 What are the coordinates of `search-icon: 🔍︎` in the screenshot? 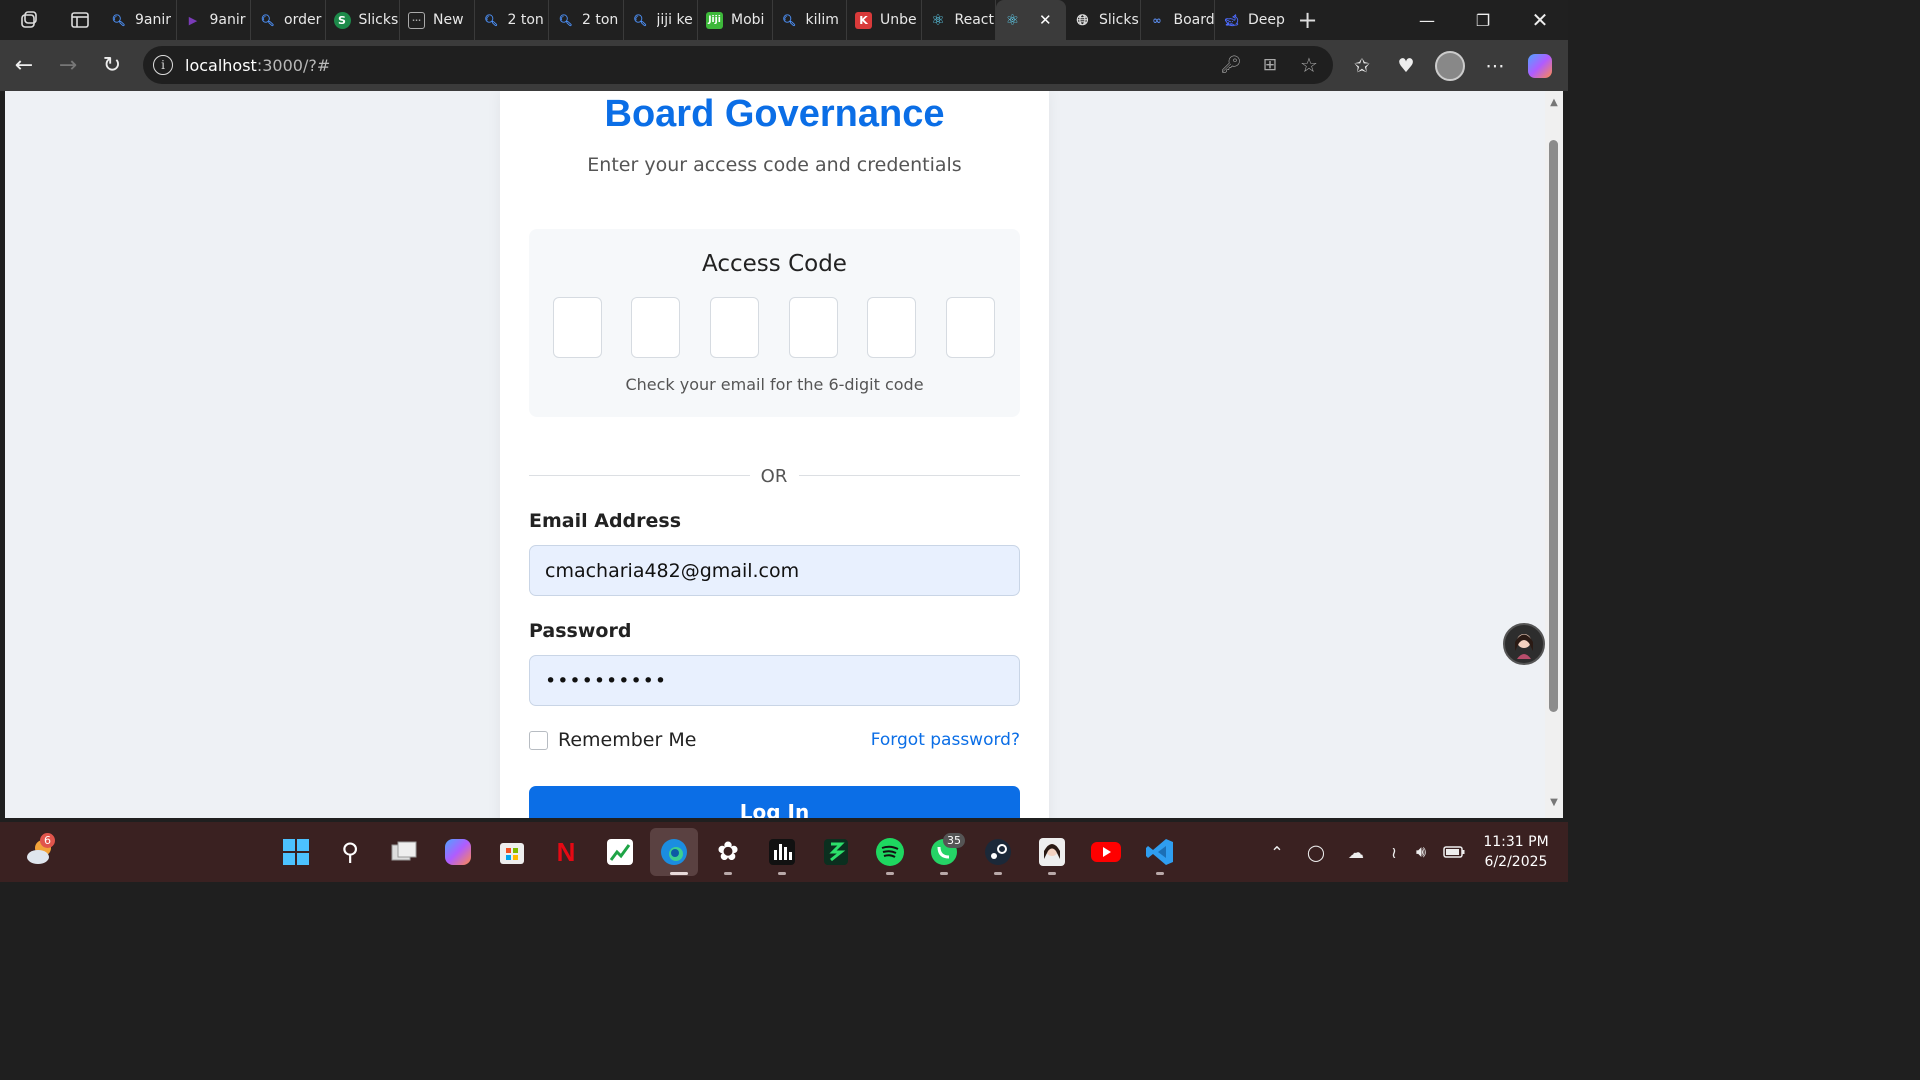 It's located at (491, 20).